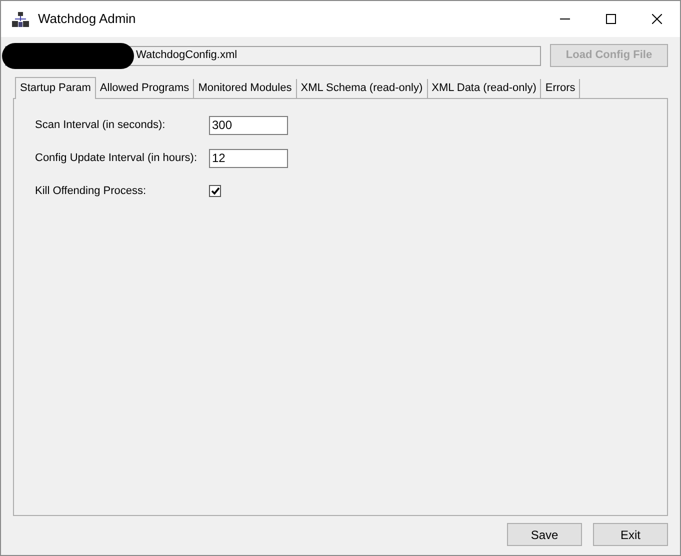 The height and width of the screenshot is (556, 681). I want to click on tab: Startup Param, so click(55, 88).